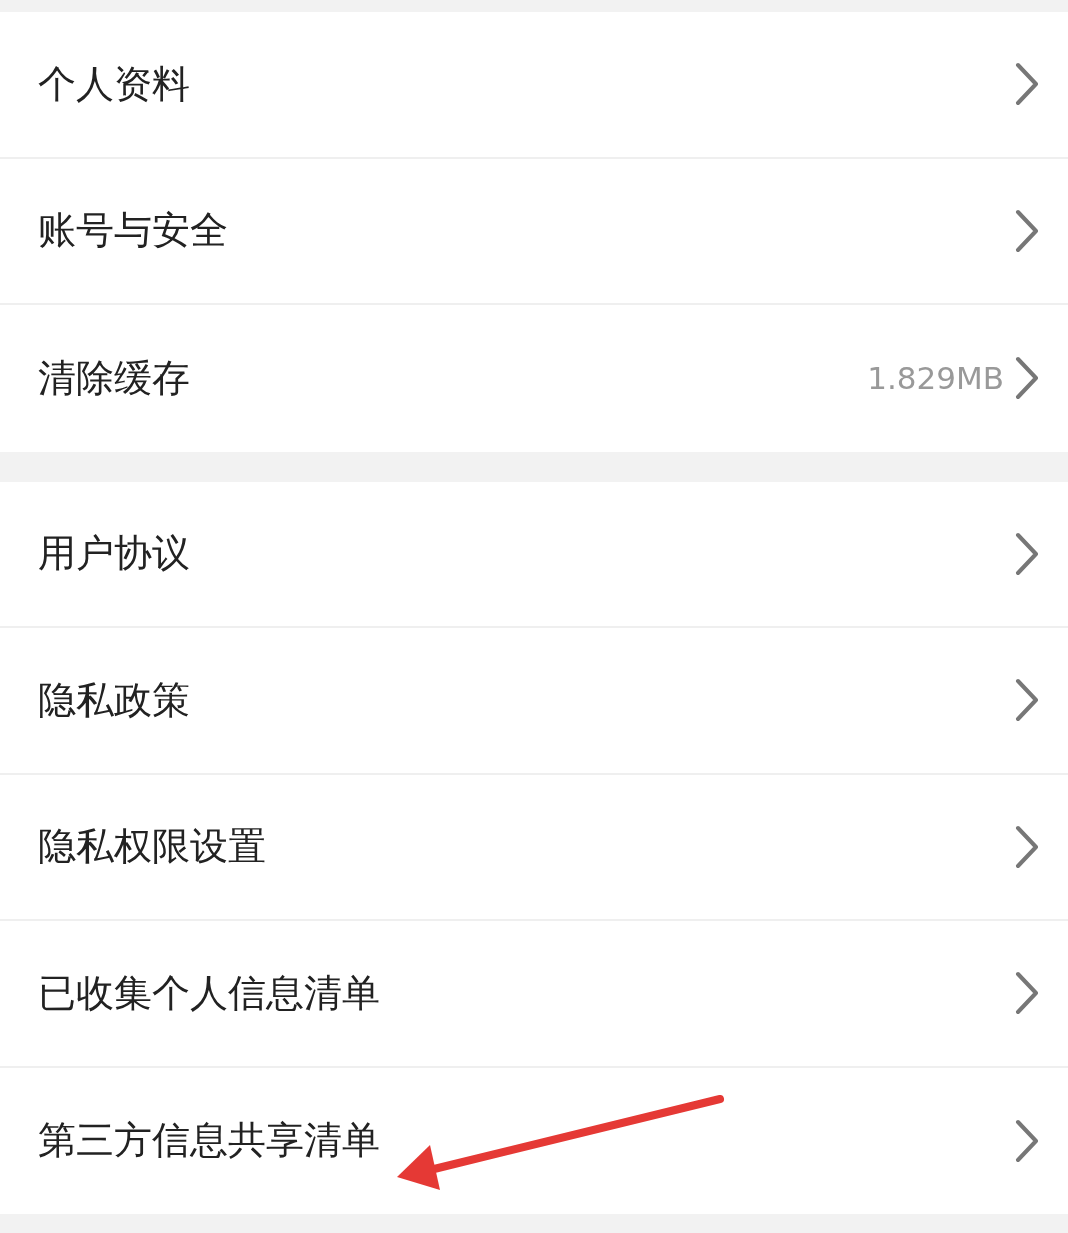 The height and width of the screenshot is (1233, 1068). Describe the element at coordinates (935, 378) in the screenshot. I see `row-value: 1.829MB` at that location.